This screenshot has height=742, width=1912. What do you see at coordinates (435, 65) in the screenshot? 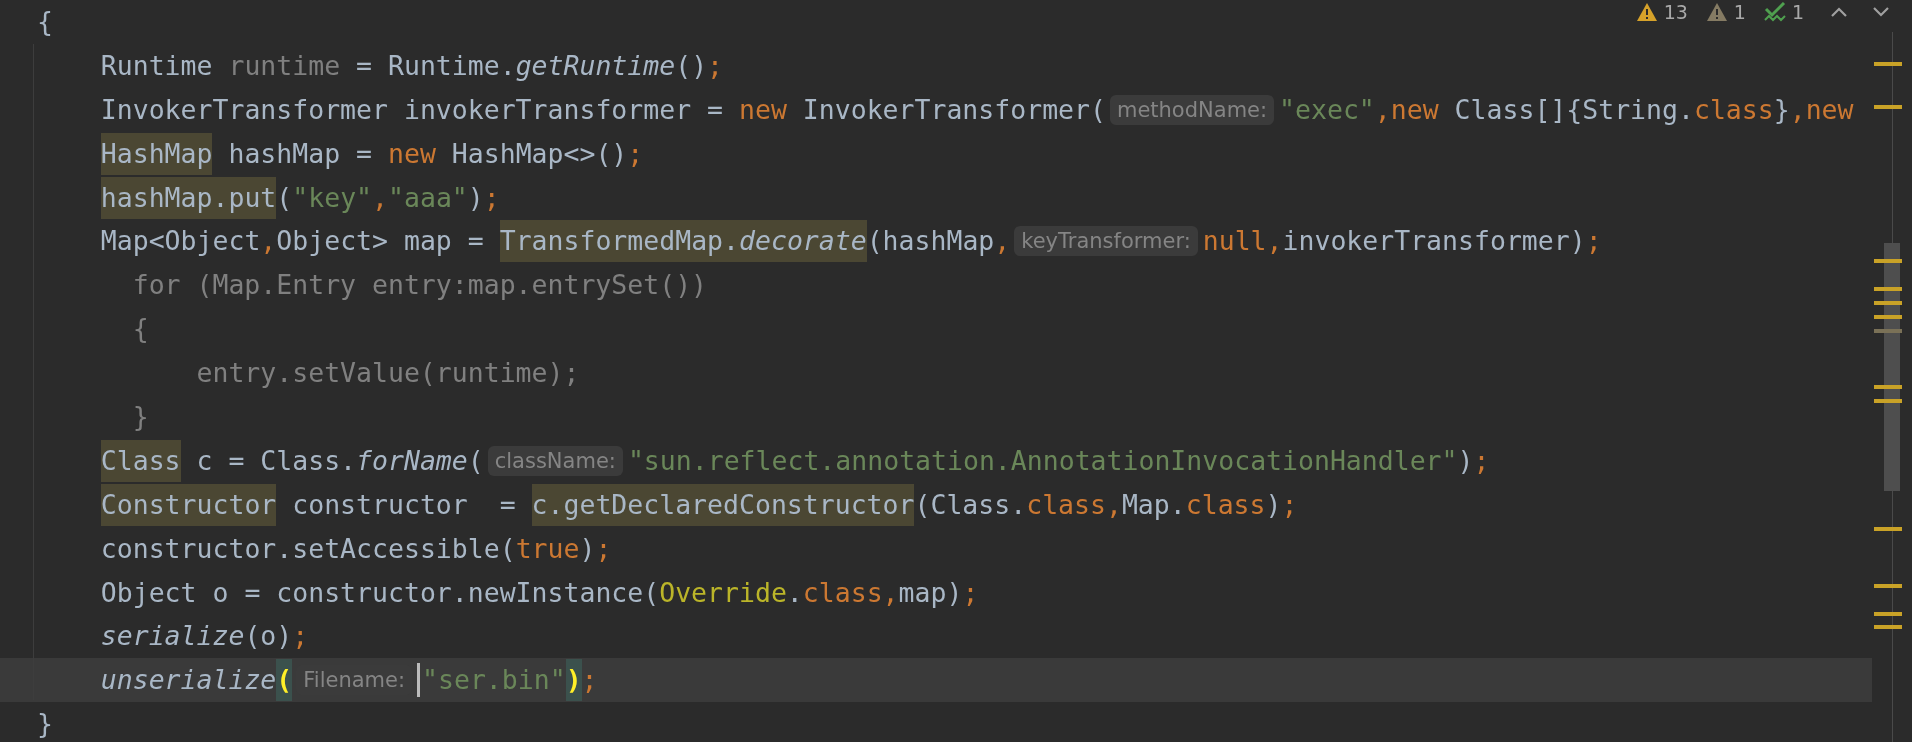
I see `code-text: = Runtime.` at bounding box center [435, 65].